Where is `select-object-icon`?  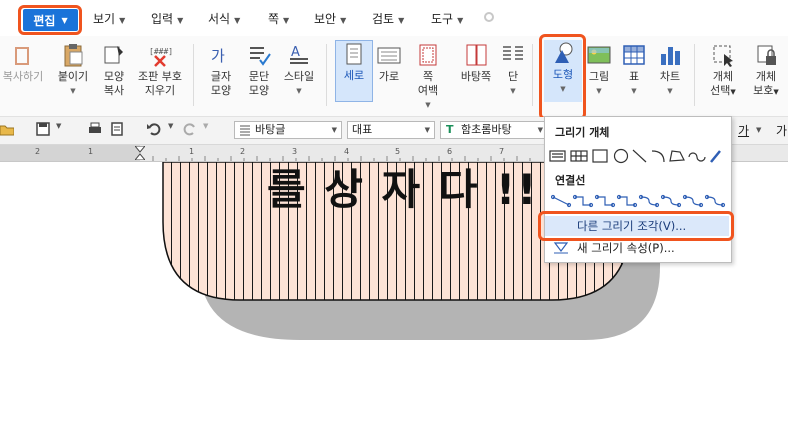
select-object-icon is located at coordinates (723, 55).